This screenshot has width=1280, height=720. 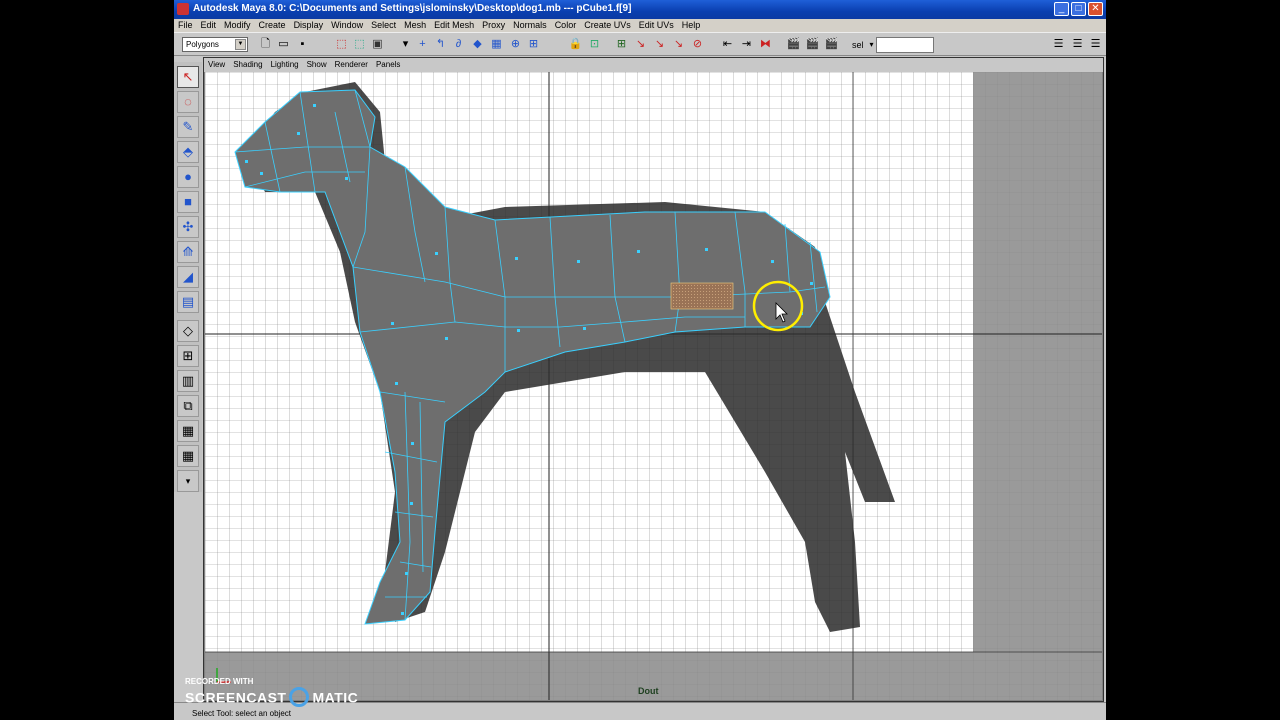 I want to click on select-vertex-icon: +, so click(x=422, y=44).